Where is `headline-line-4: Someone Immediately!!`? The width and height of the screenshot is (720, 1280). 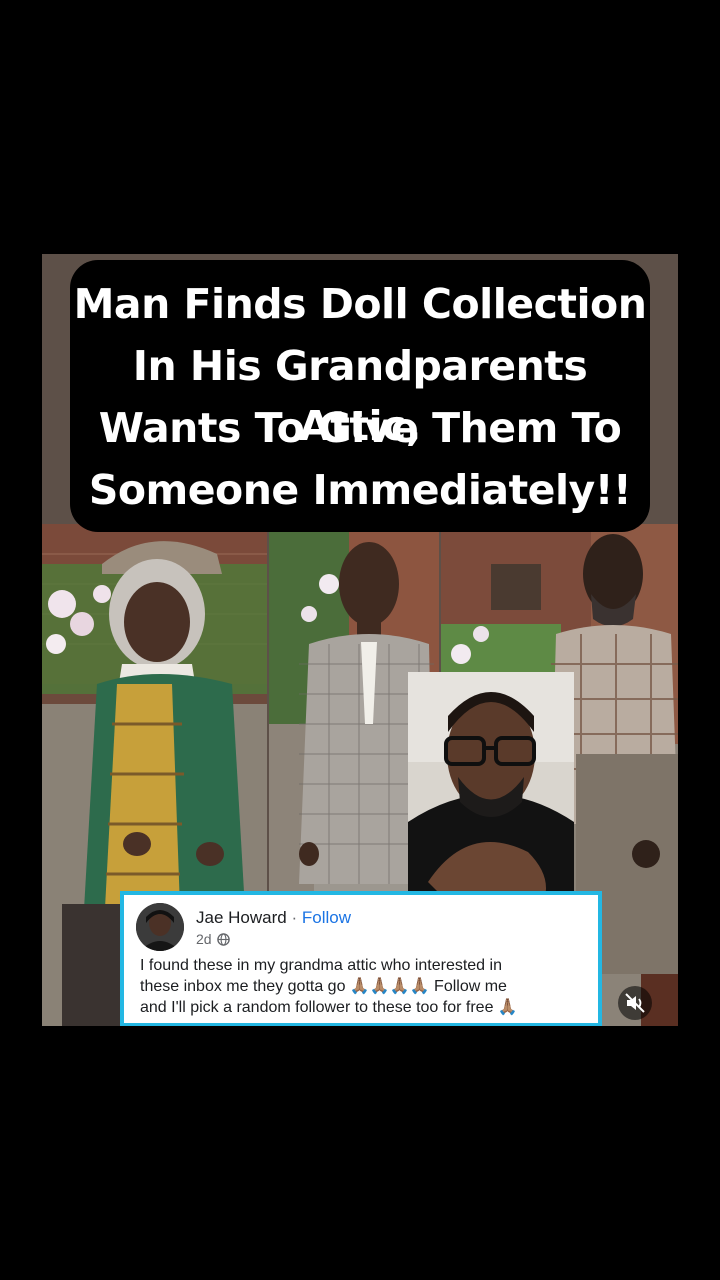 headline-line-4: Someone Immediately!! is located at coordinates (360, 490).